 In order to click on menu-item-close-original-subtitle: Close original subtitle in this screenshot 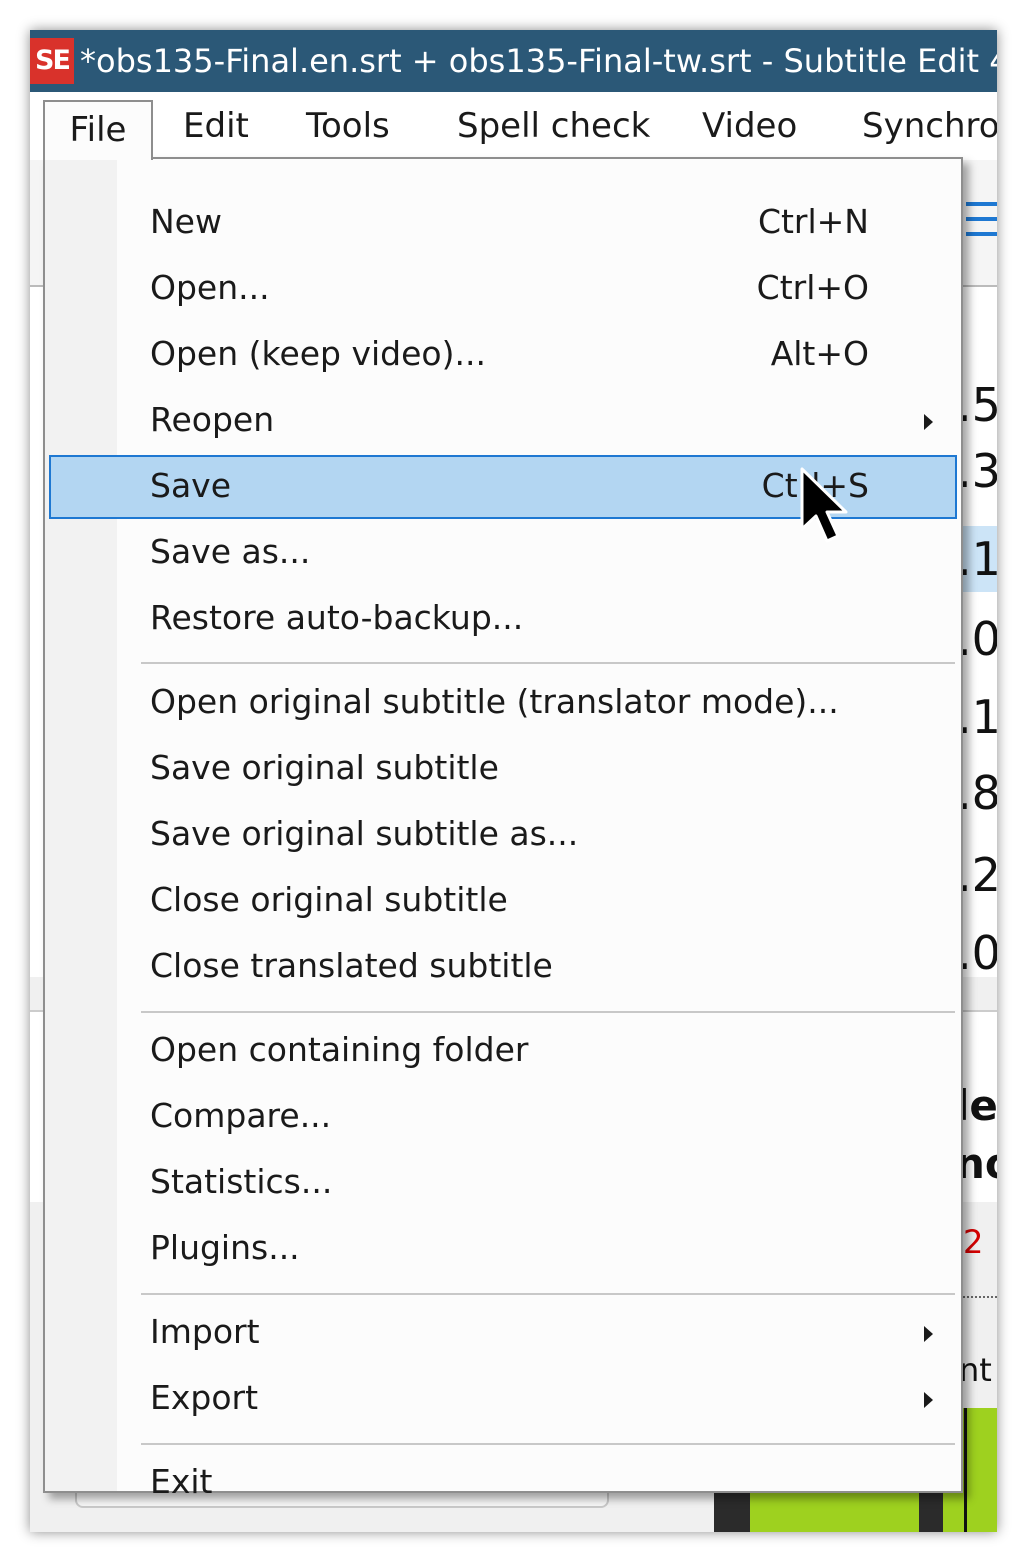, I will do `click(503, 901)`.